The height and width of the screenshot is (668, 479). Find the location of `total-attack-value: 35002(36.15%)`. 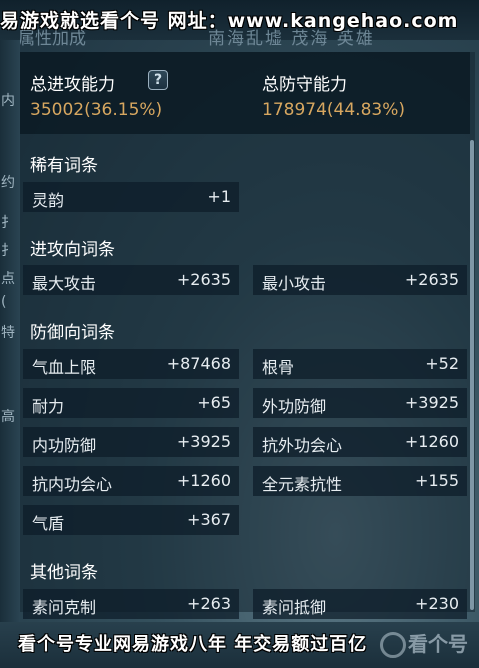

total-attack-value: 35002(36.15%) is located at coordinates (96, 110).